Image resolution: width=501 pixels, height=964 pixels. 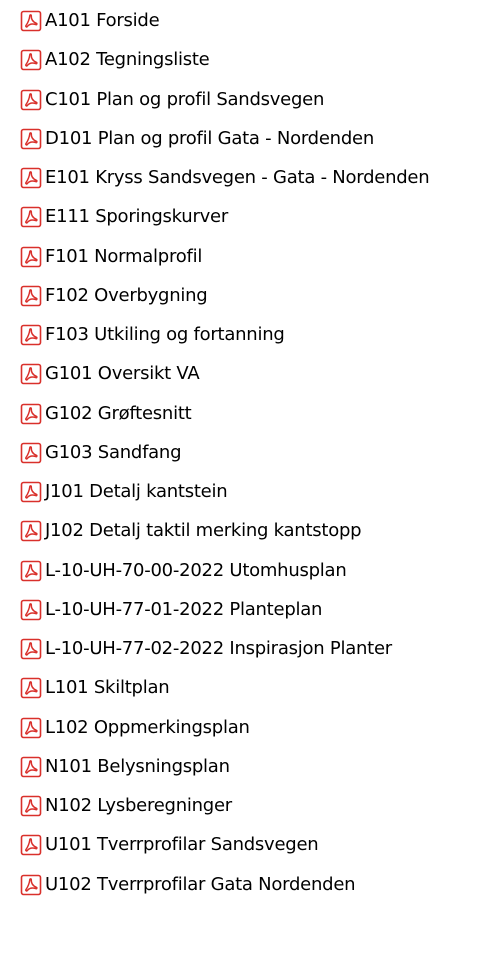 What do you see at coordinates (165, 334) in the screenshot?
I see `list-item-label: F103 Utkiling og fortanning` at bounding box center [165, 334].